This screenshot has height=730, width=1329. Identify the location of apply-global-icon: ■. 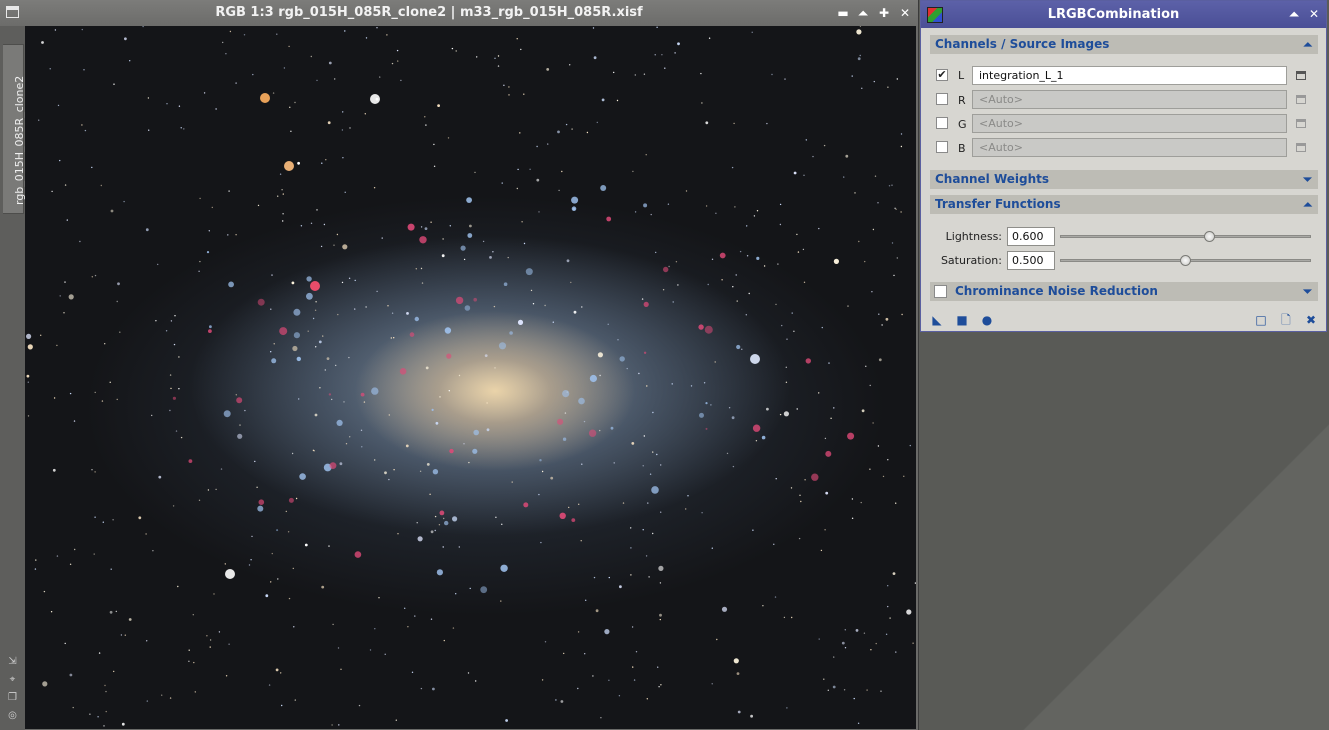
(962, 320).